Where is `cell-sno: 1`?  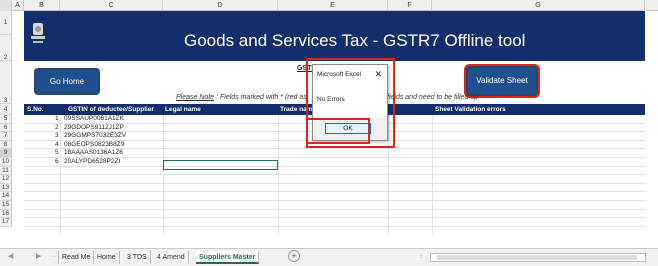 cell-sno: 1 is located at coordinates (57, 119).